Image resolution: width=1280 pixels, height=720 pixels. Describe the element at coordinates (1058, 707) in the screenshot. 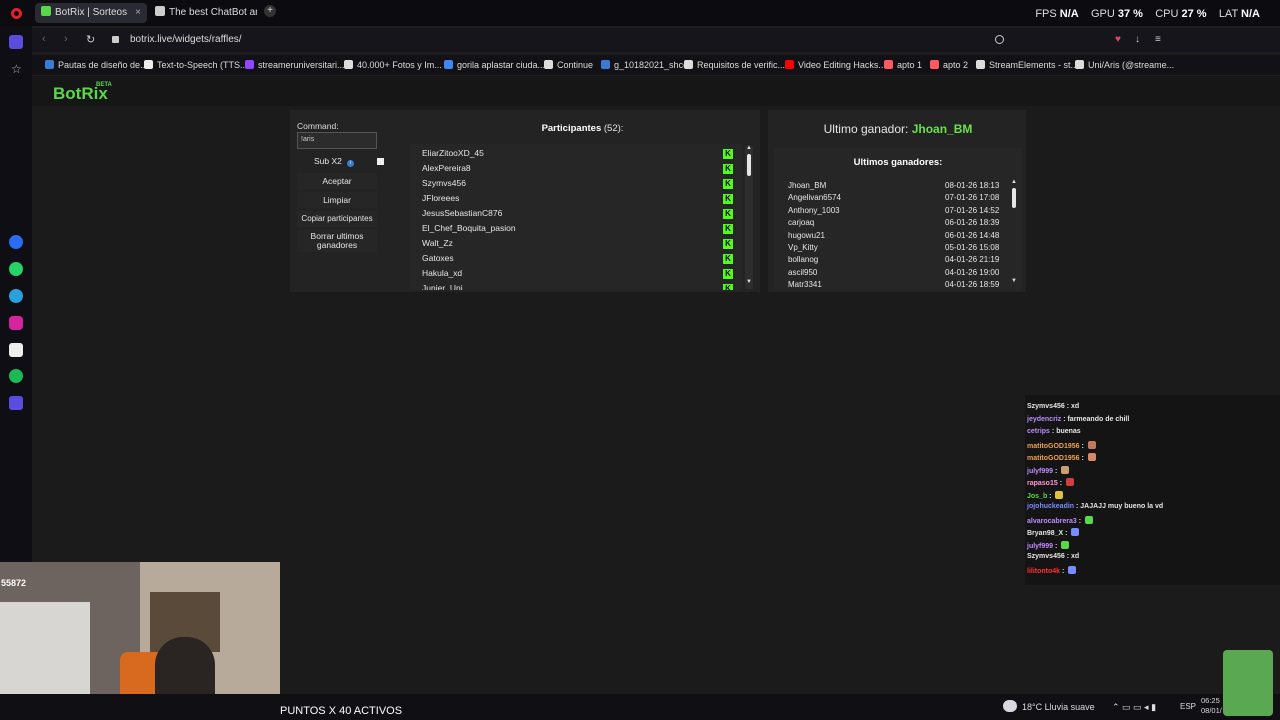

I see `weather-text: 18°C Lluvia suave` at that location.